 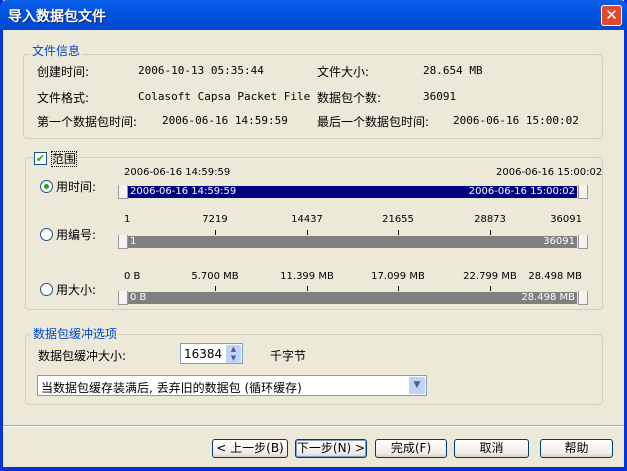 I want to click on number-end-thumb, so click(x=583, y=242).